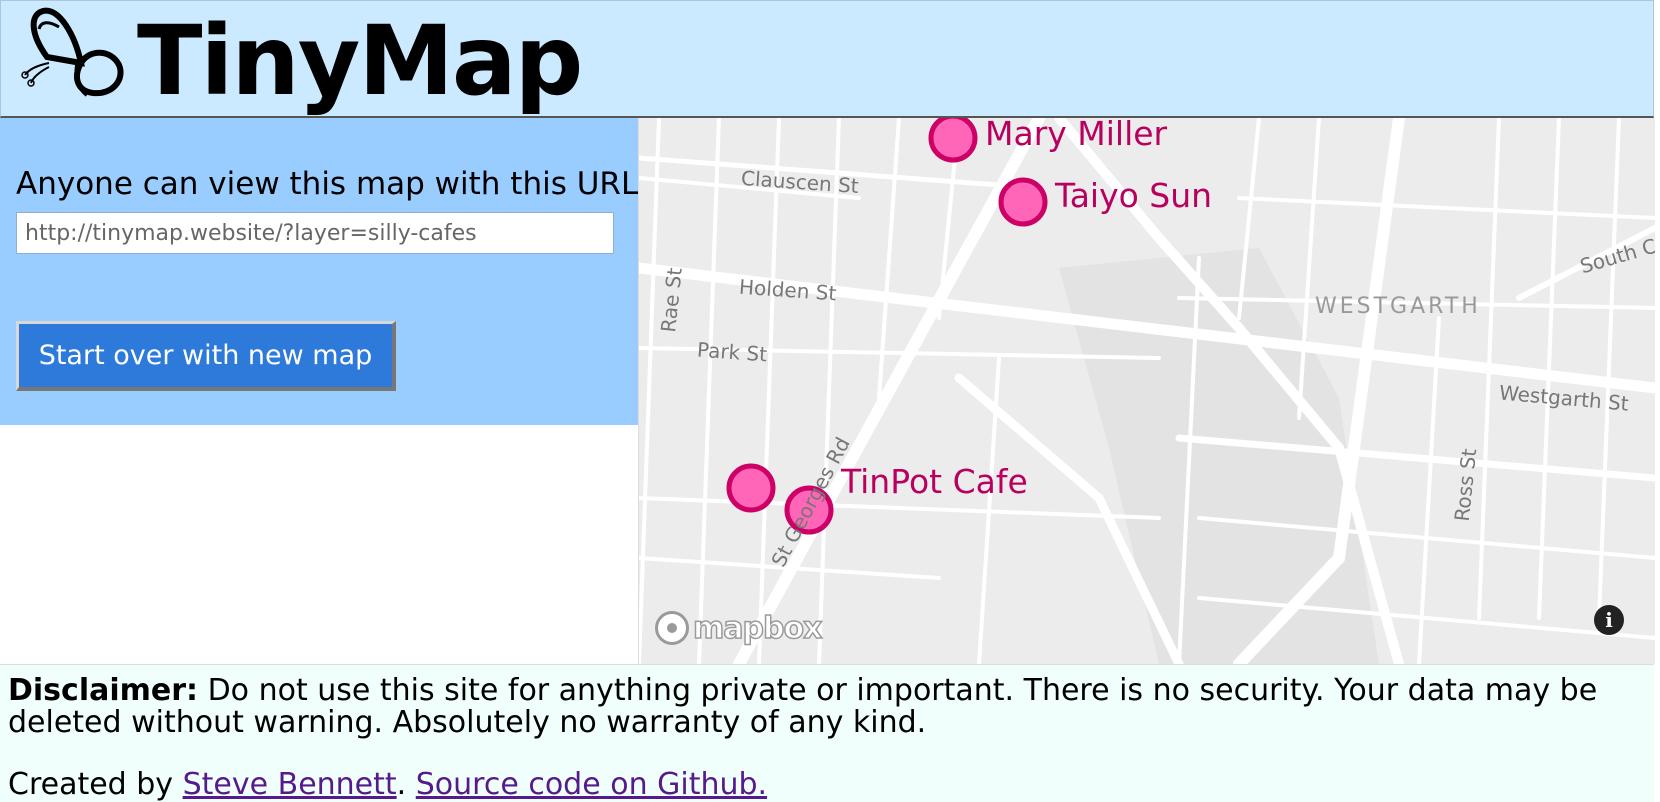 The image size is (1660, 802). I want to click on mapbox-logo: mapbox, so click(739, 628).